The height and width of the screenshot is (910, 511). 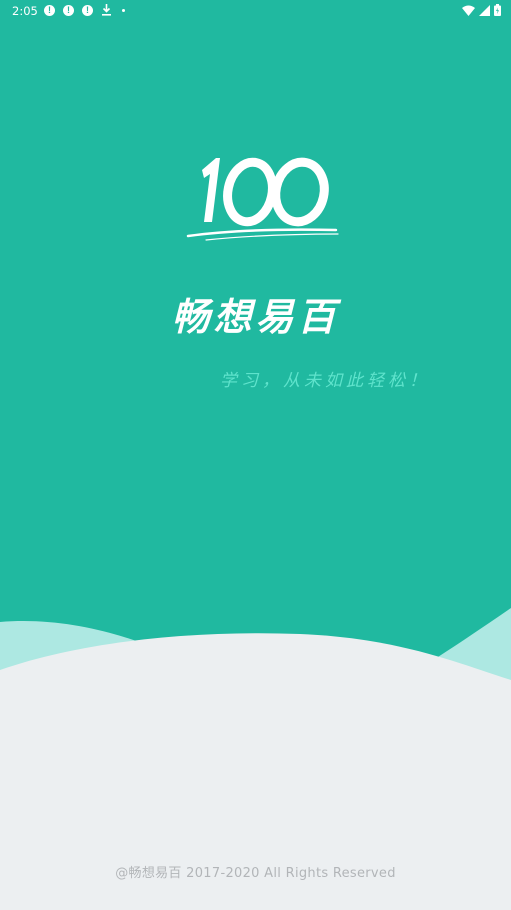 What do you see at coordinates (255, 317) in the screenshot?
I see `brand-name: 畅想易百` at bounding box center [255, 317].